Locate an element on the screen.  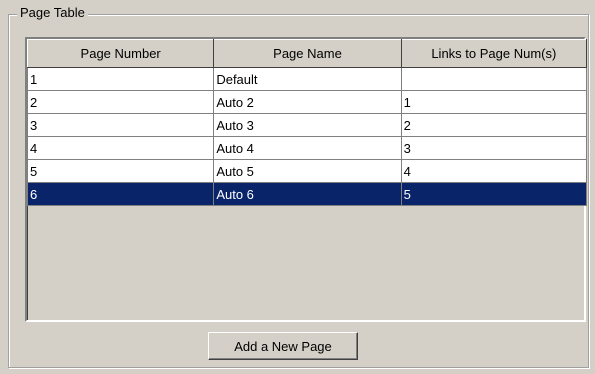
cell-links: 5 is located at coordinates (494, 194).